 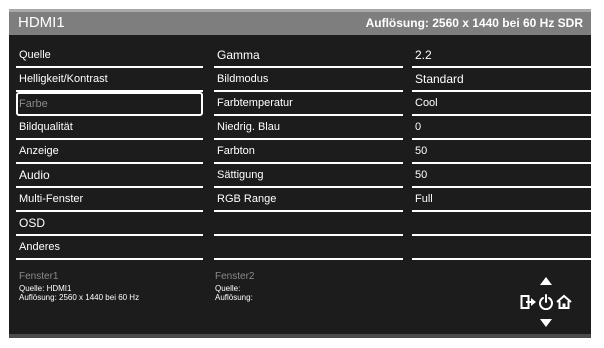 What do you see at coordinates (300, 336) in the screenshot?
I see `bottom-bar` at bounding box center [300, 336].